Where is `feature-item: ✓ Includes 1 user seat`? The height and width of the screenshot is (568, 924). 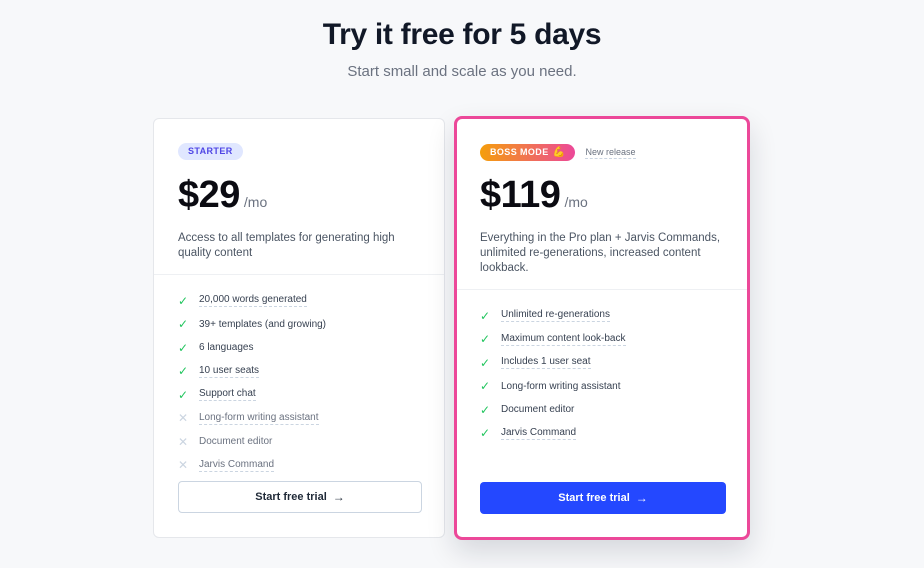 feature-item: ✓ Includes 1 user seat is located at coordinates (553, 363).